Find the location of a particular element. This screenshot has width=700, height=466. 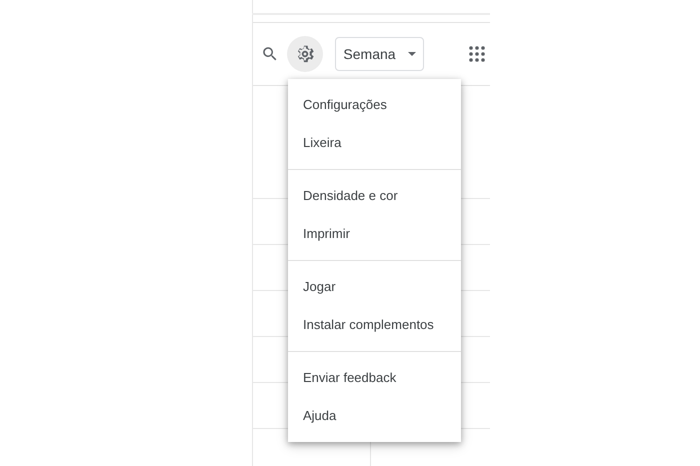

settings-button is located at coordinates (305, 54).